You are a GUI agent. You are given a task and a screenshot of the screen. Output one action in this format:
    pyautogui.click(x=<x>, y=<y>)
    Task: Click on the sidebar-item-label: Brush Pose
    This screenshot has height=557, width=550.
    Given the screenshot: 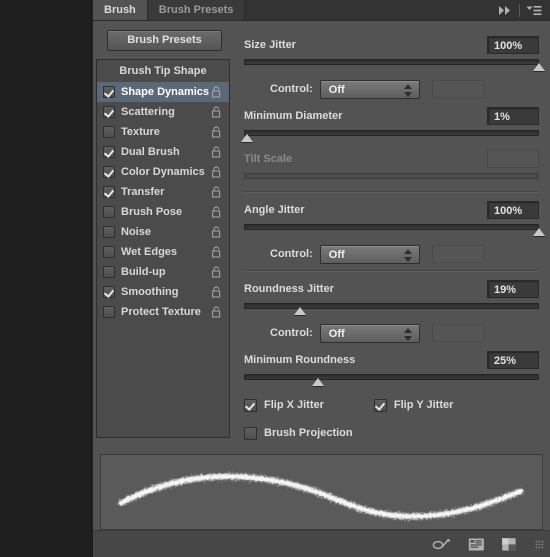 What is the action you would take?
    pyautogui.click(x=152, y=212)
    